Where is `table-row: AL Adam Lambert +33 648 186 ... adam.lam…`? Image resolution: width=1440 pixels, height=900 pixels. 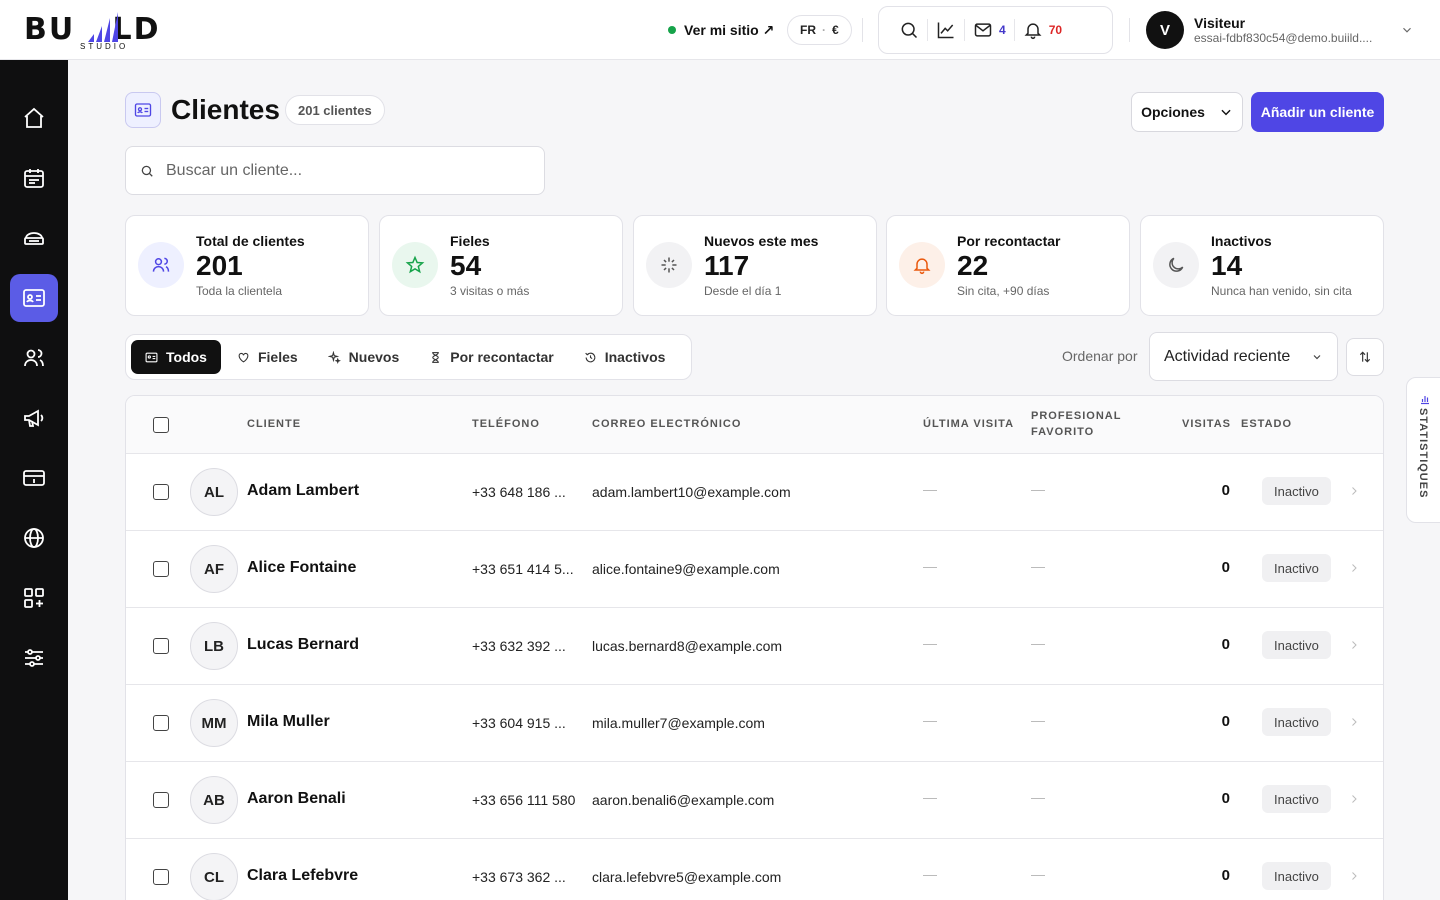 table-row: AL Adam Lambert +33 648 186 ... adam.lam… is located at coordinates (754, 492).